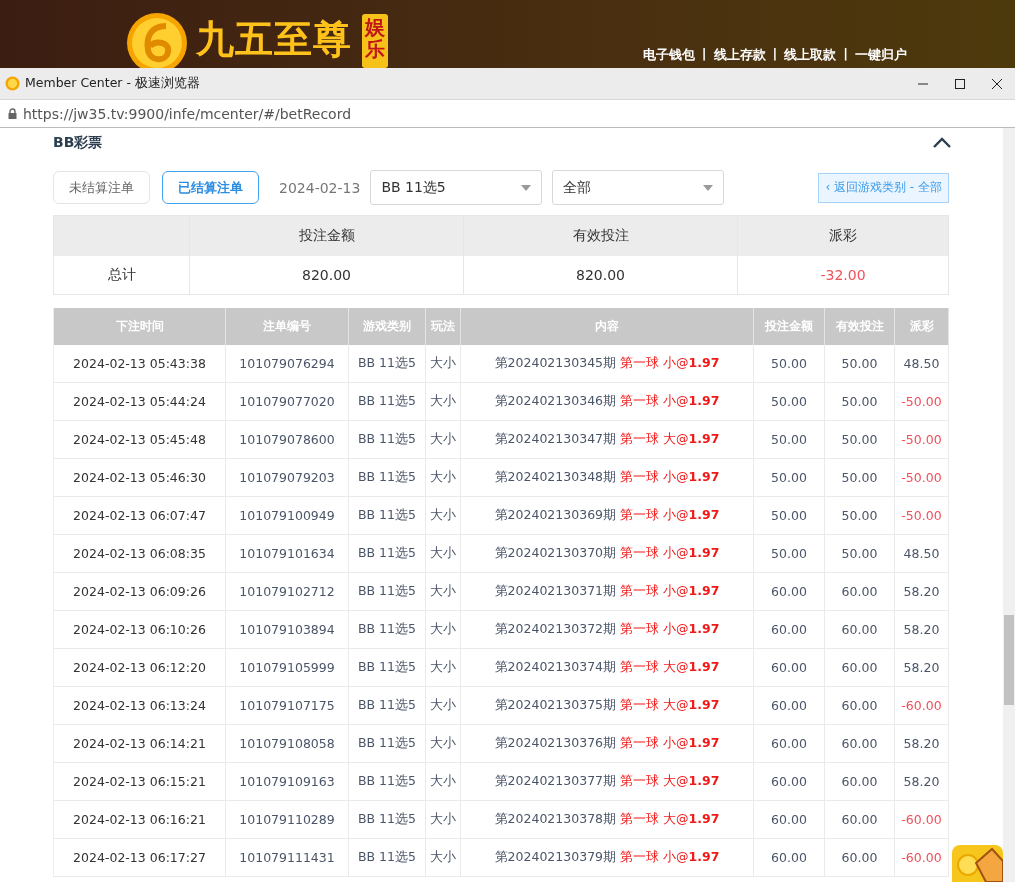 The width and height of the screenshot is (1015, 882). I want to click on bet-number: 101079078600, so click(287, 439).